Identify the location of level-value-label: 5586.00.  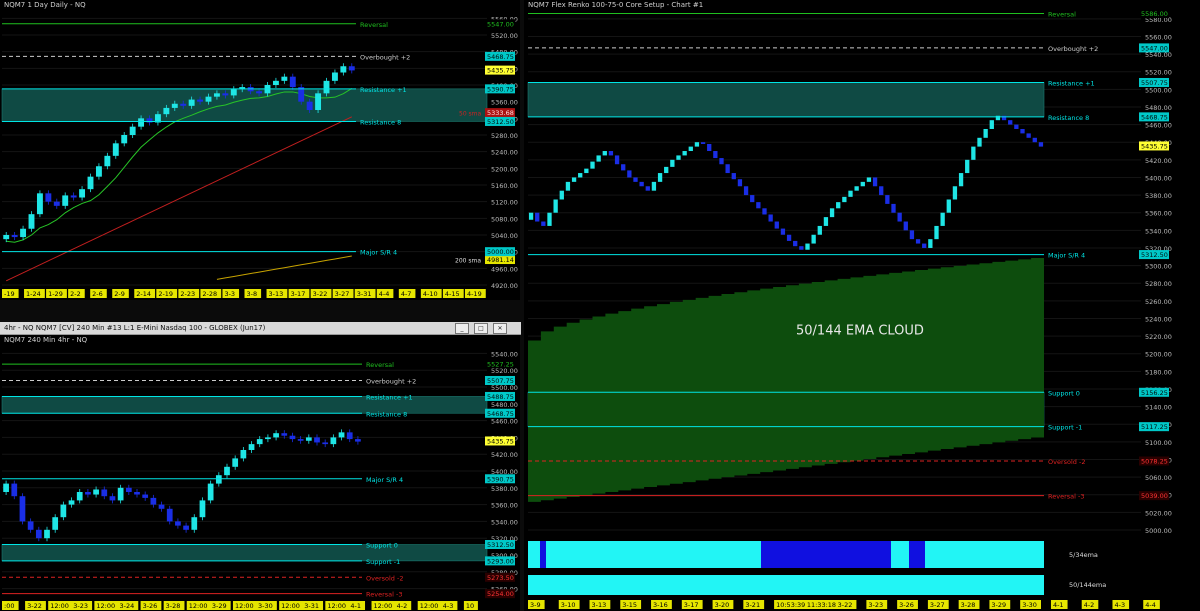
(1154, 14).